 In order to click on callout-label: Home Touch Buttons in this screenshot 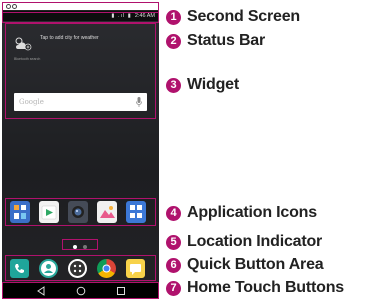, I will do `click(265, 287)`.